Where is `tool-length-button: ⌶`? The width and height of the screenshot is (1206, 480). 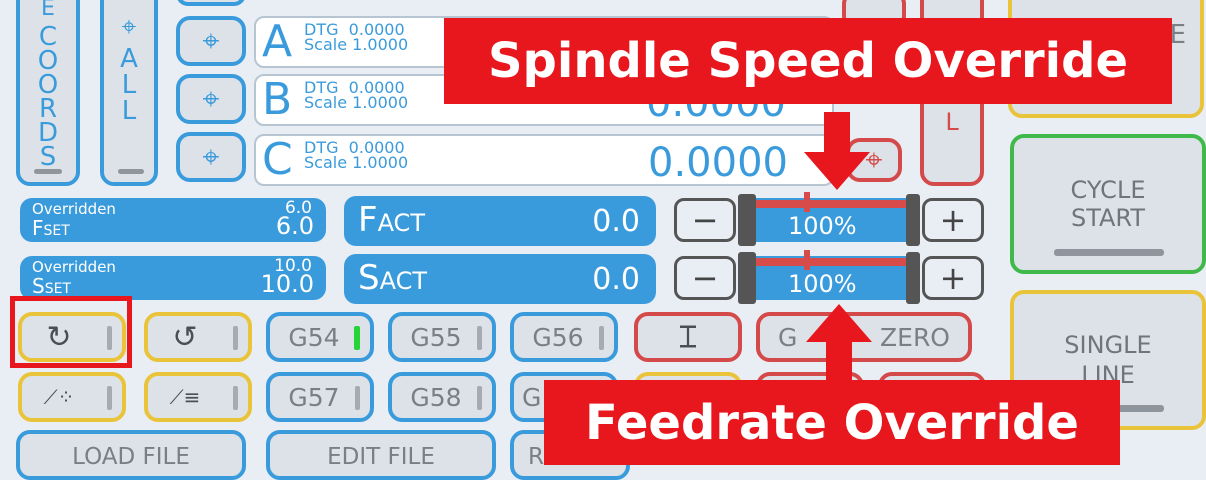
tool-length-button: ⌶ is located at coordinates (688, 337).